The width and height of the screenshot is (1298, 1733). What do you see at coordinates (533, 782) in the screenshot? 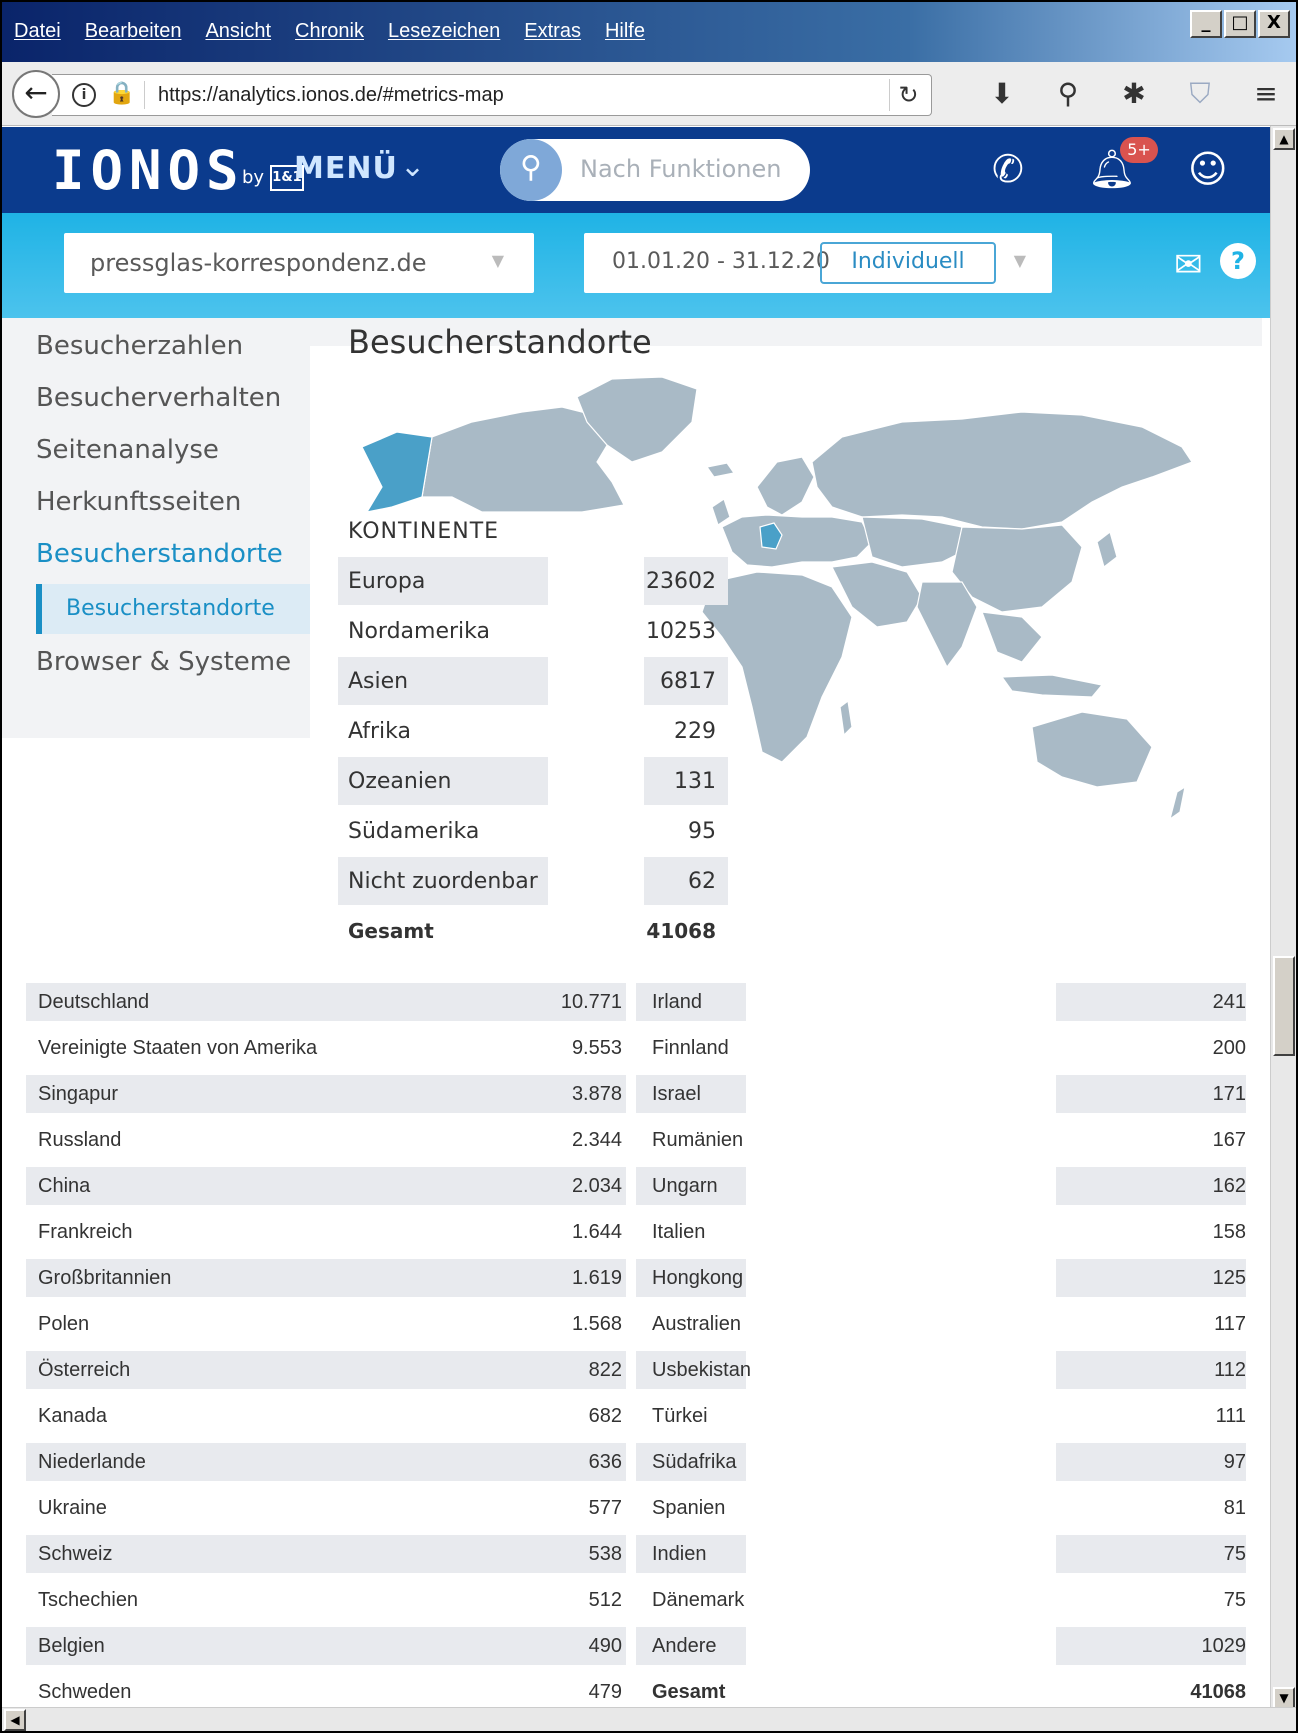
I see `continent-row: Ozeanien 131` at bounding box center [533, 782].